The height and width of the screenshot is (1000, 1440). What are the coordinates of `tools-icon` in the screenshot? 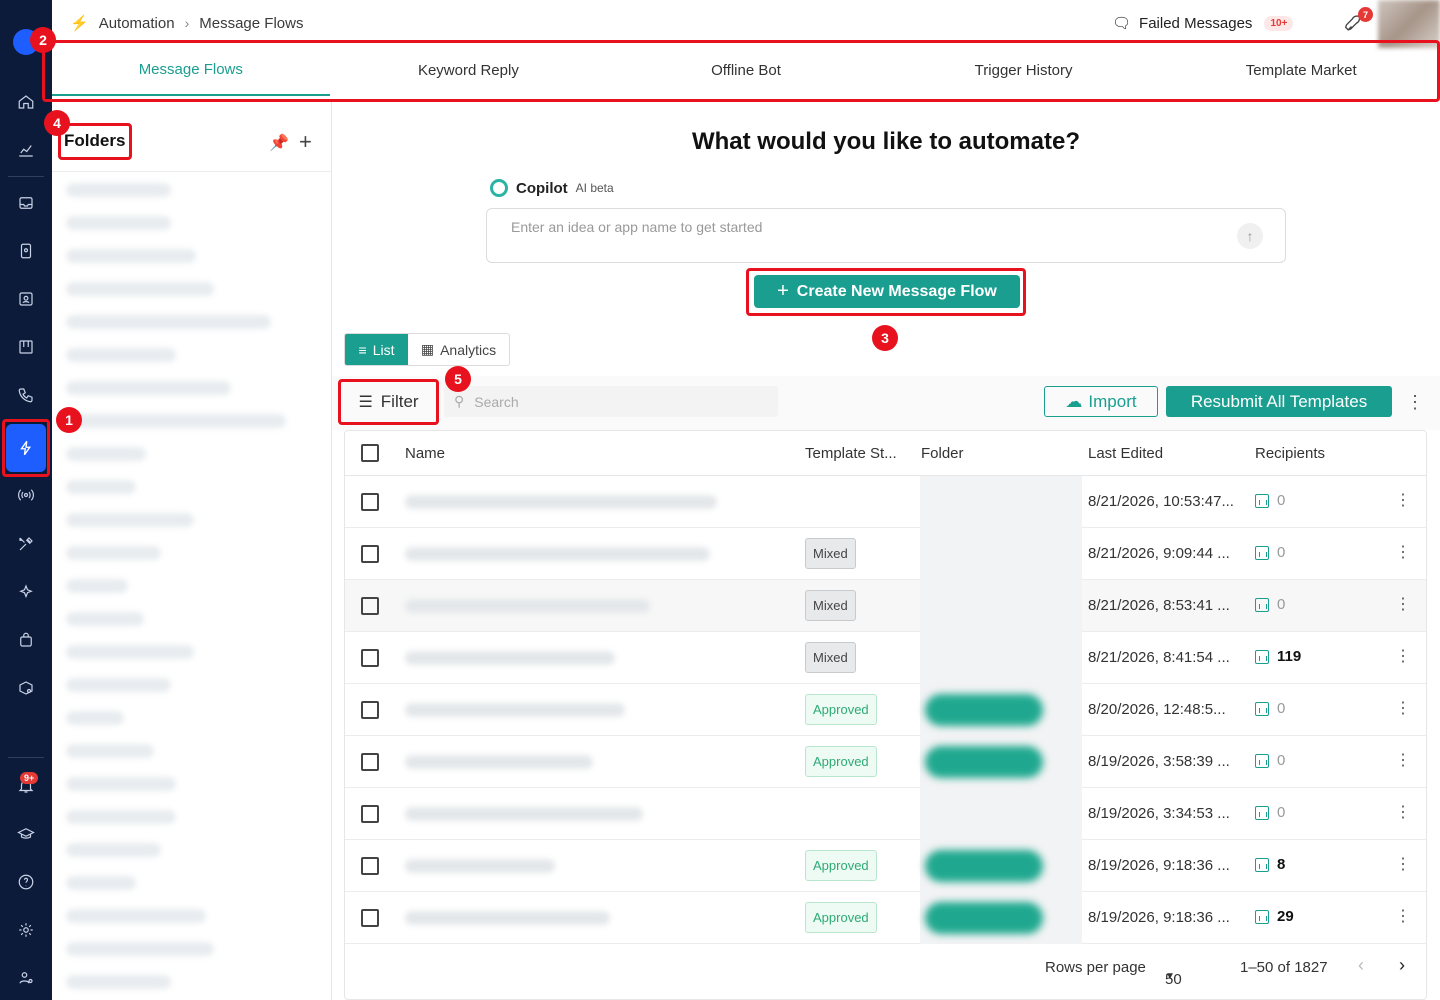 It's located at (26, 544).